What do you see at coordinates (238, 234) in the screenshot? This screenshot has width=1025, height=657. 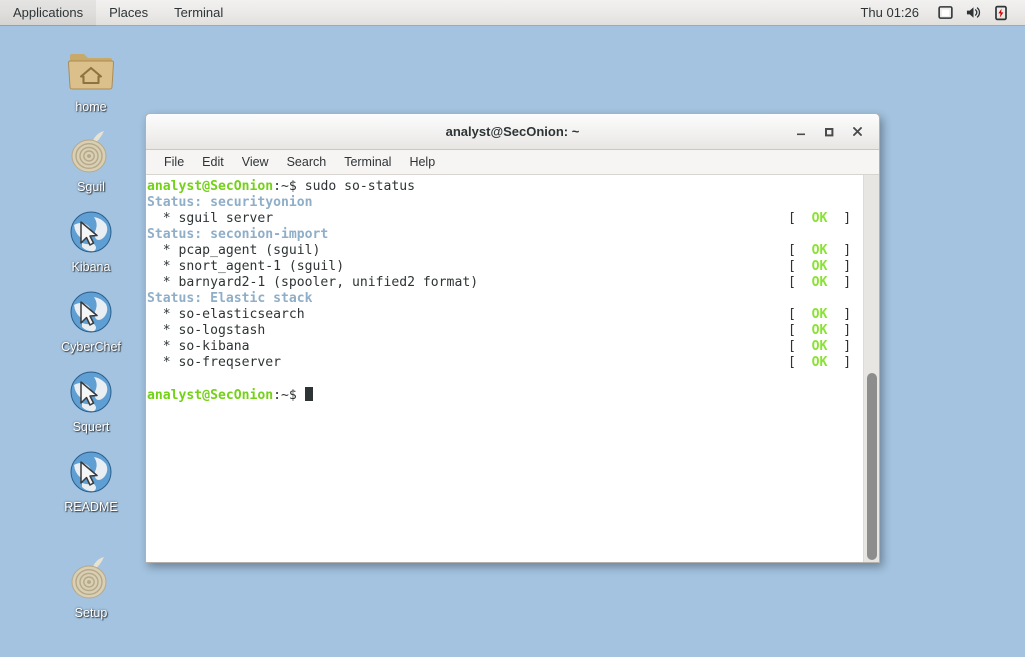 I see `status-group-header: Status: seconion-import` at bounding box center [238, 234].